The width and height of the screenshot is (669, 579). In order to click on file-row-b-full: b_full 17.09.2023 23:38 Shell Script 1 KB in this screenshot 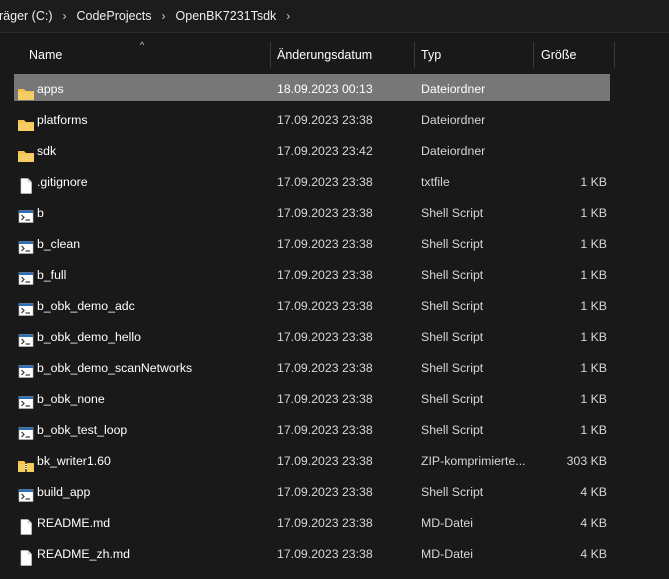, I will do `click(312, 273)`.